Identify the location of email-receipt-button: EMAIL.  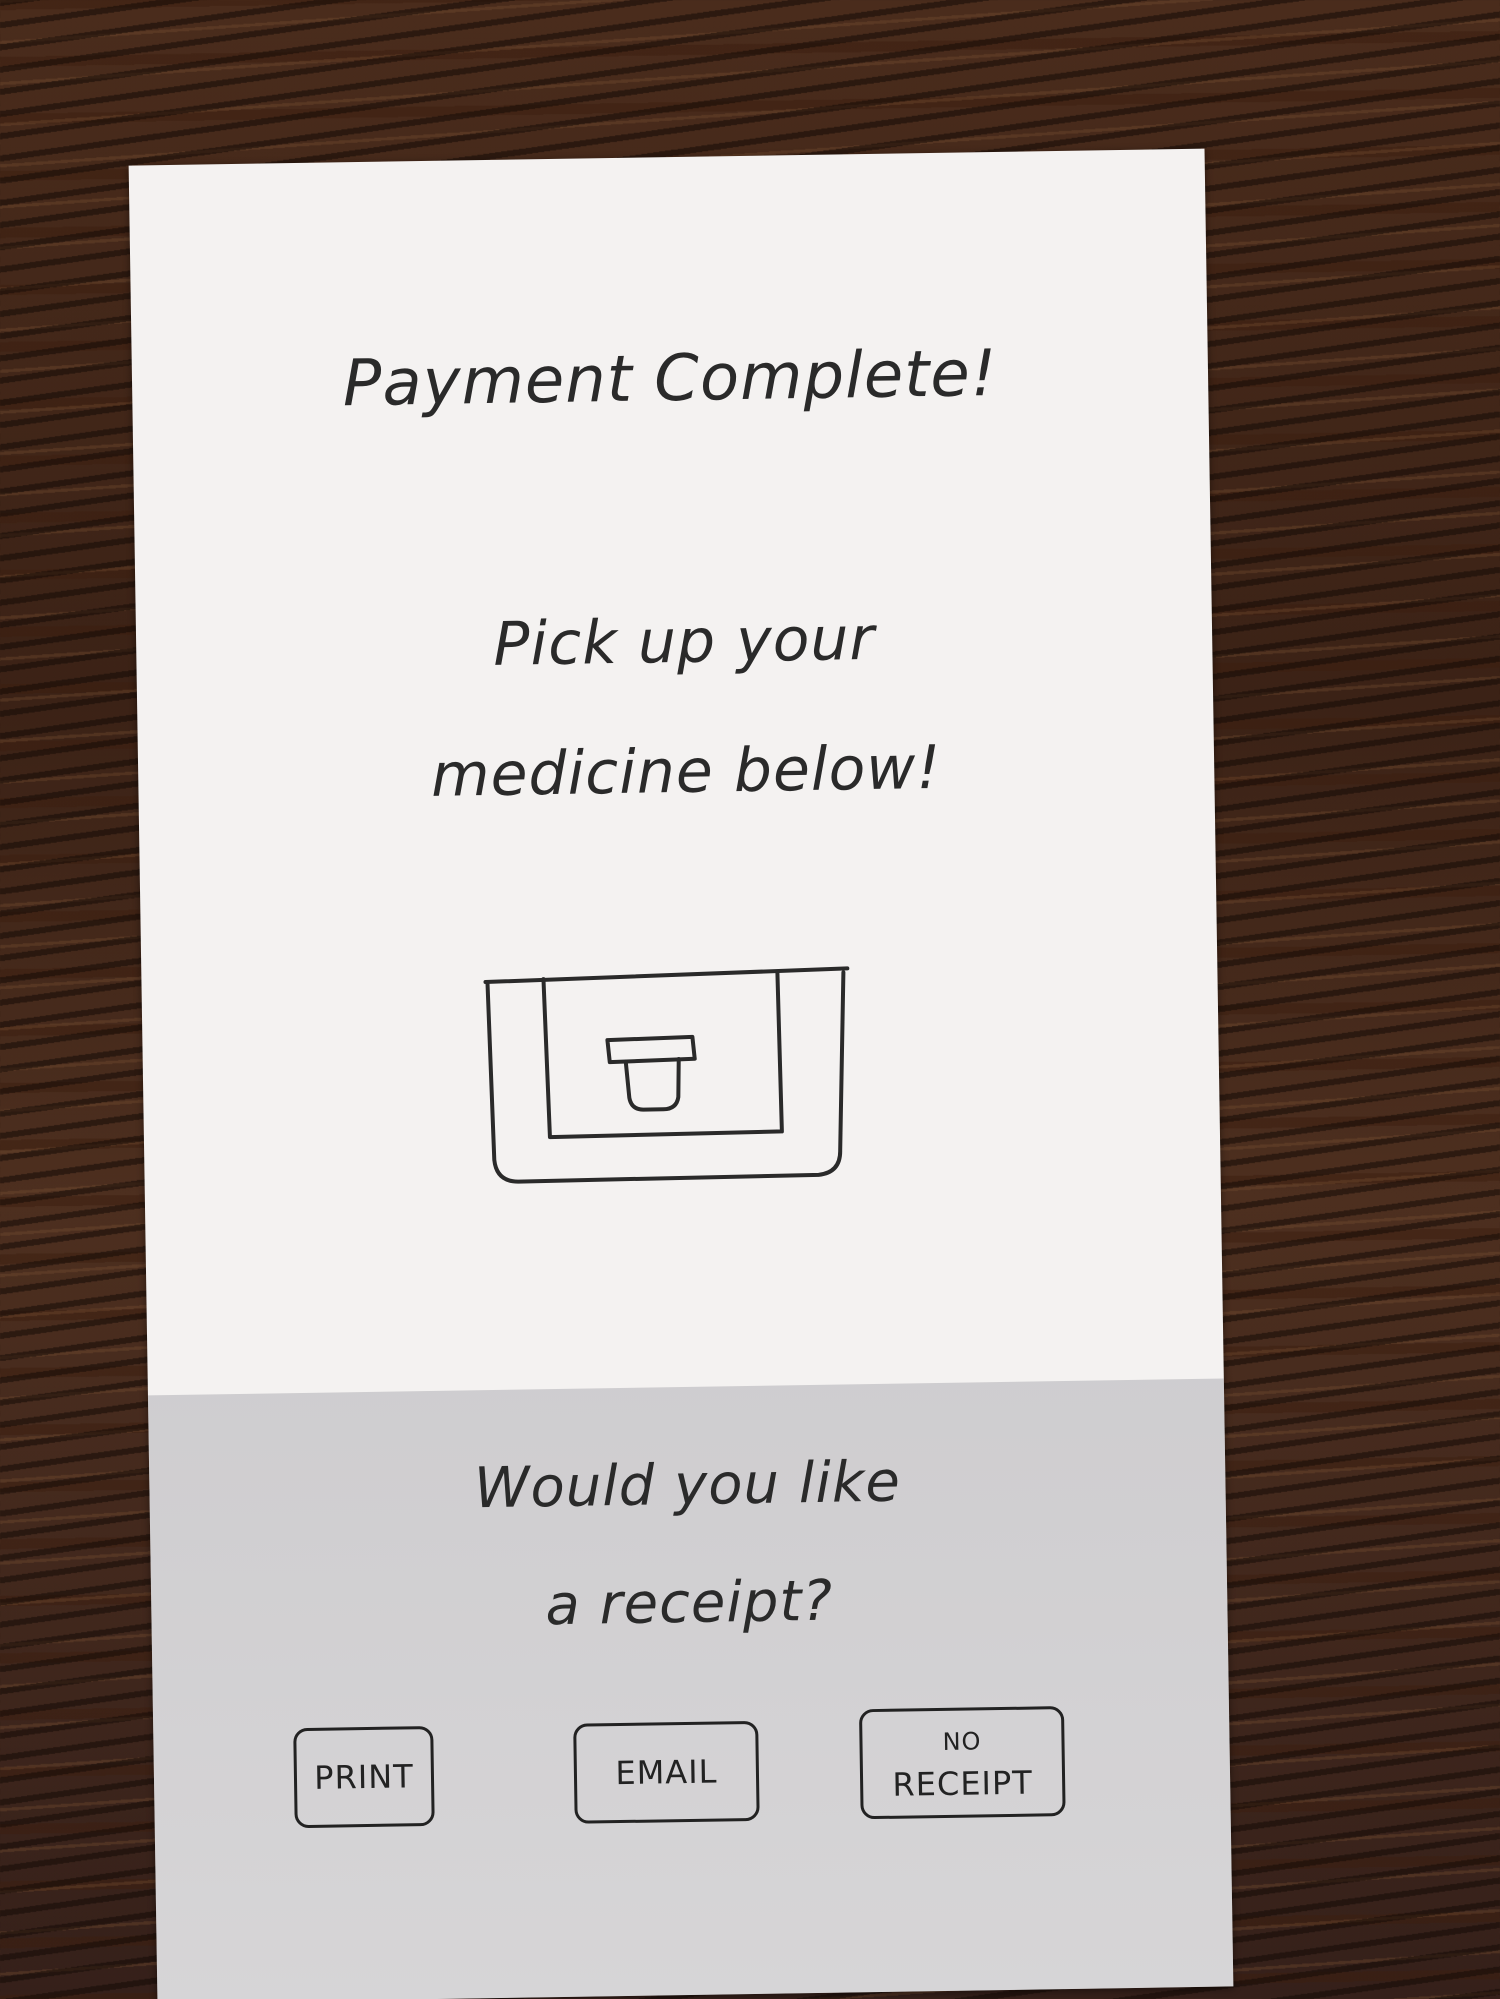
(666, 1772).